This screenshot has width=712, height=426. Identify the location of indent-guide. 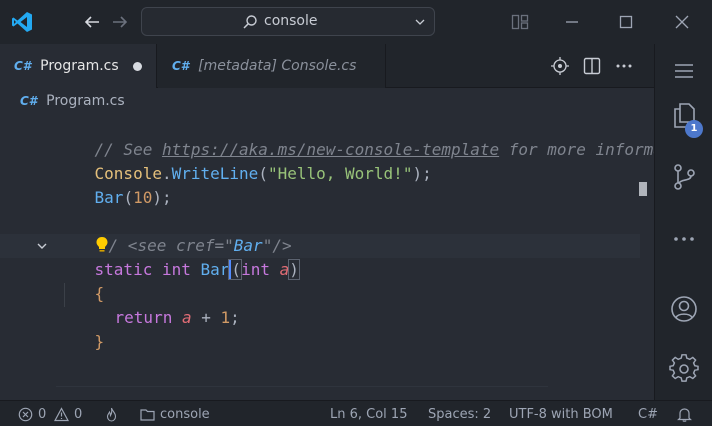
(64, 295).